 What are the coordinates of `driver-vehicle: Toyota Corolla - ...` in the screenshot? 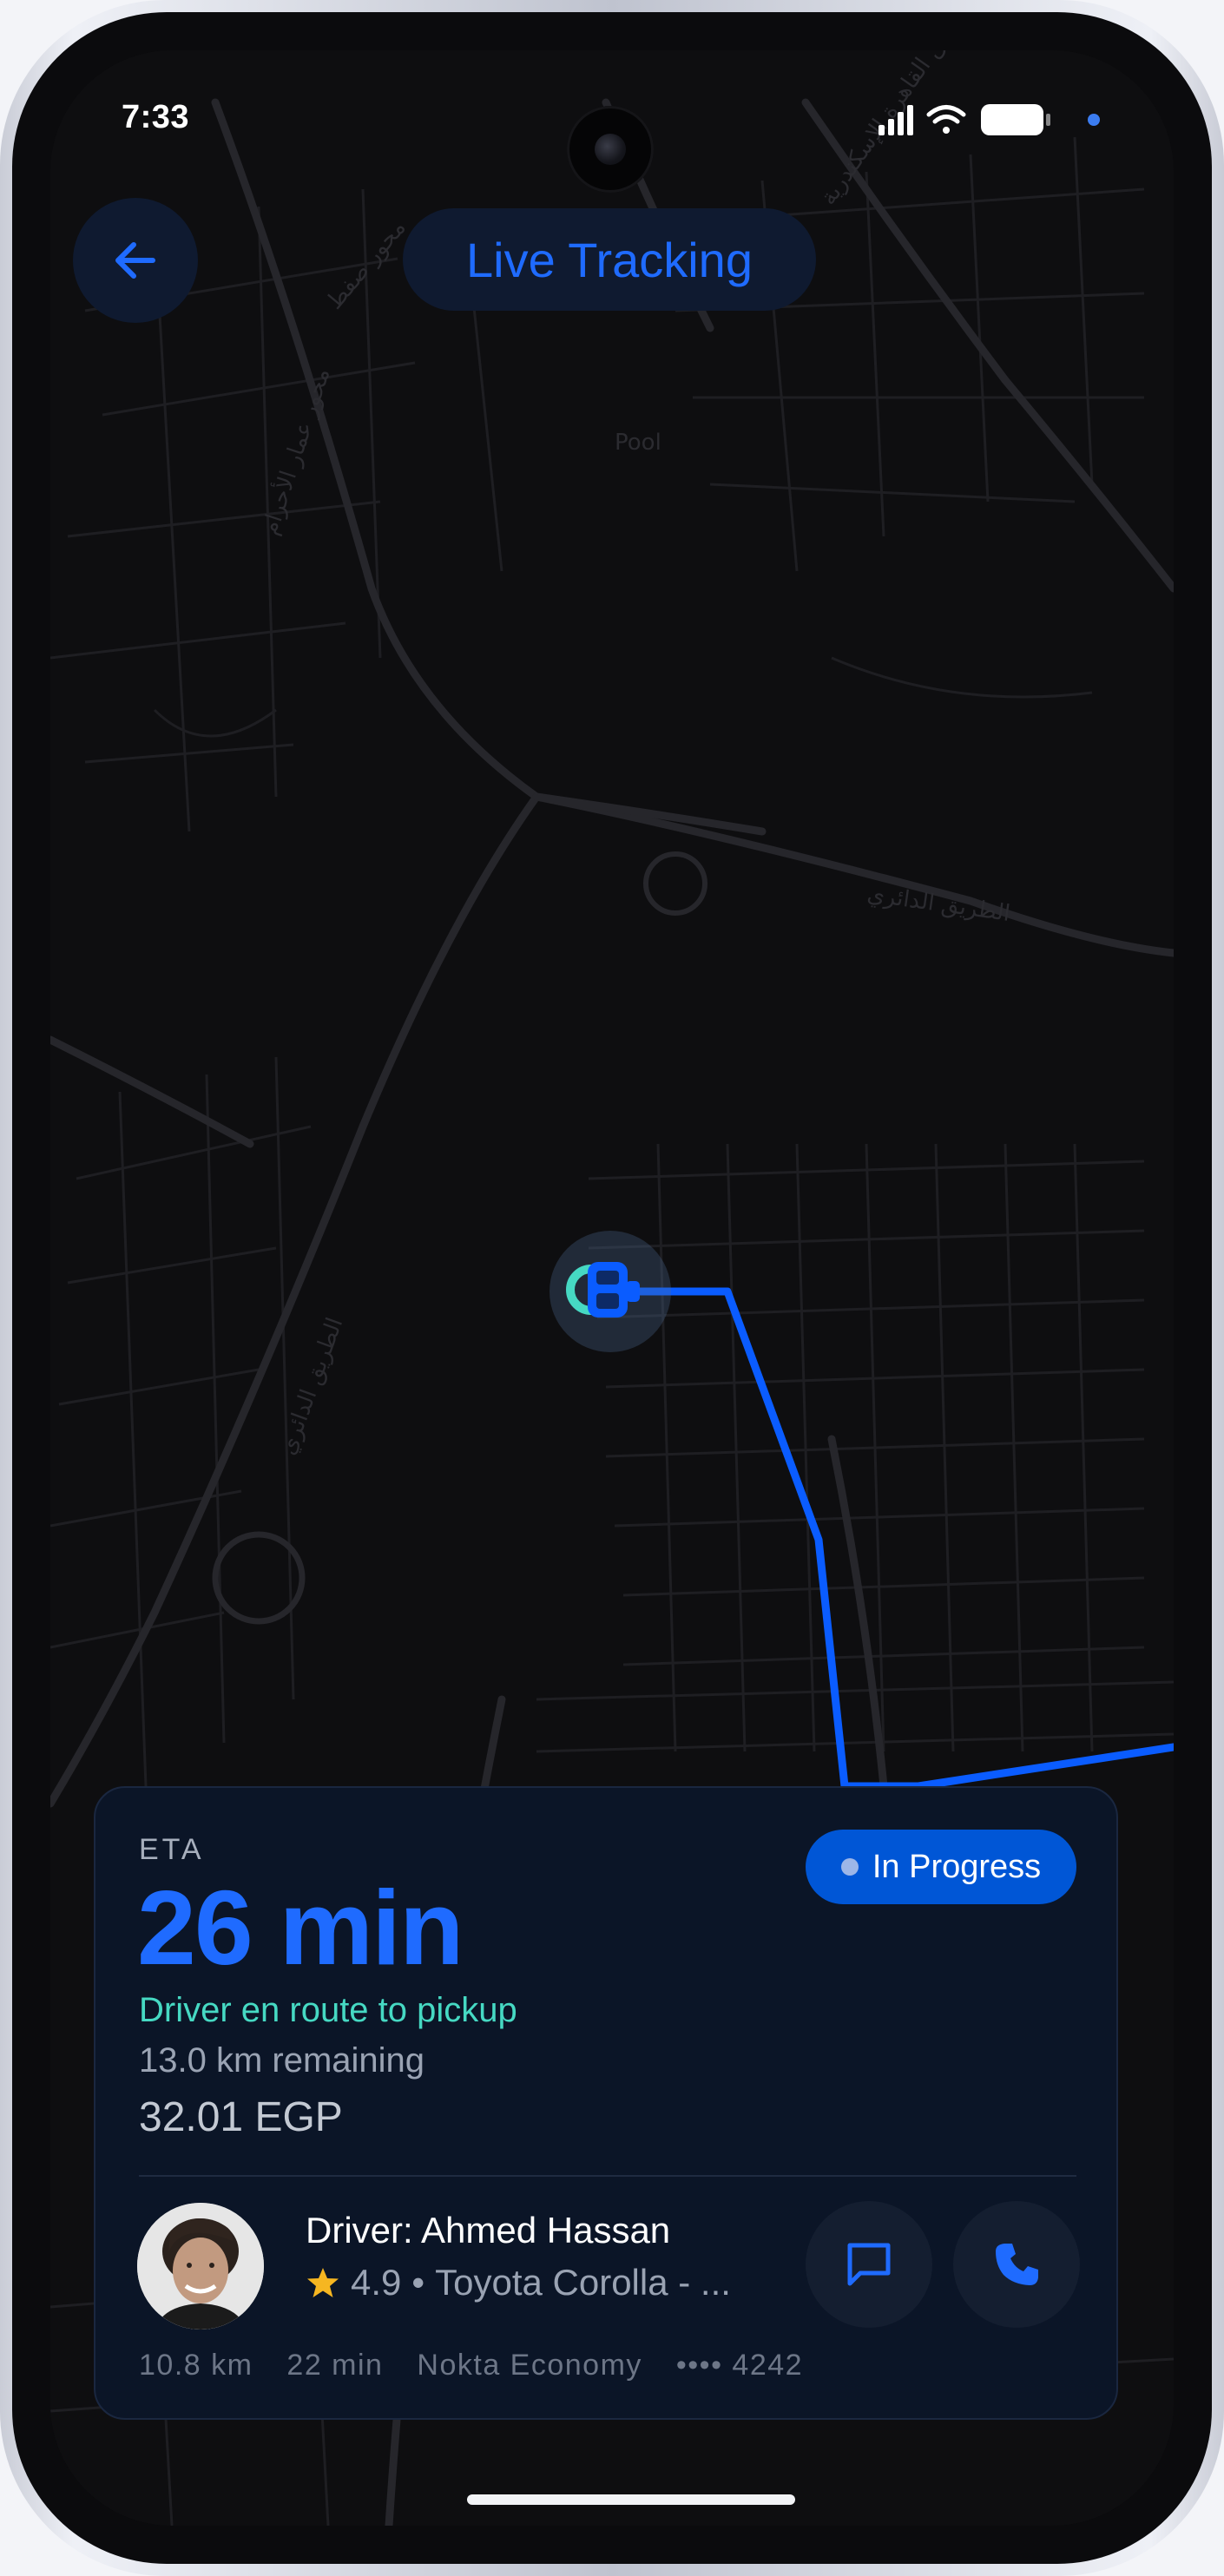 It's located at (583, 2282).